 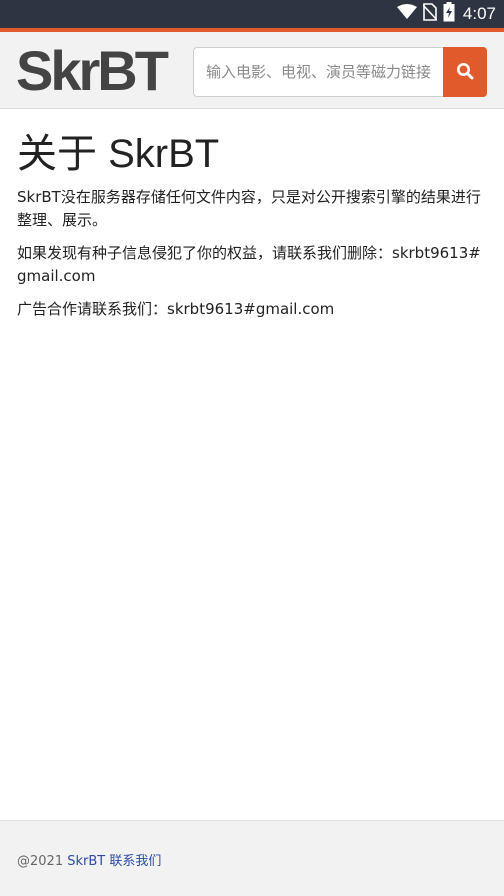 I want to click on status-icons: 4:07, so click(x=446, y=14).